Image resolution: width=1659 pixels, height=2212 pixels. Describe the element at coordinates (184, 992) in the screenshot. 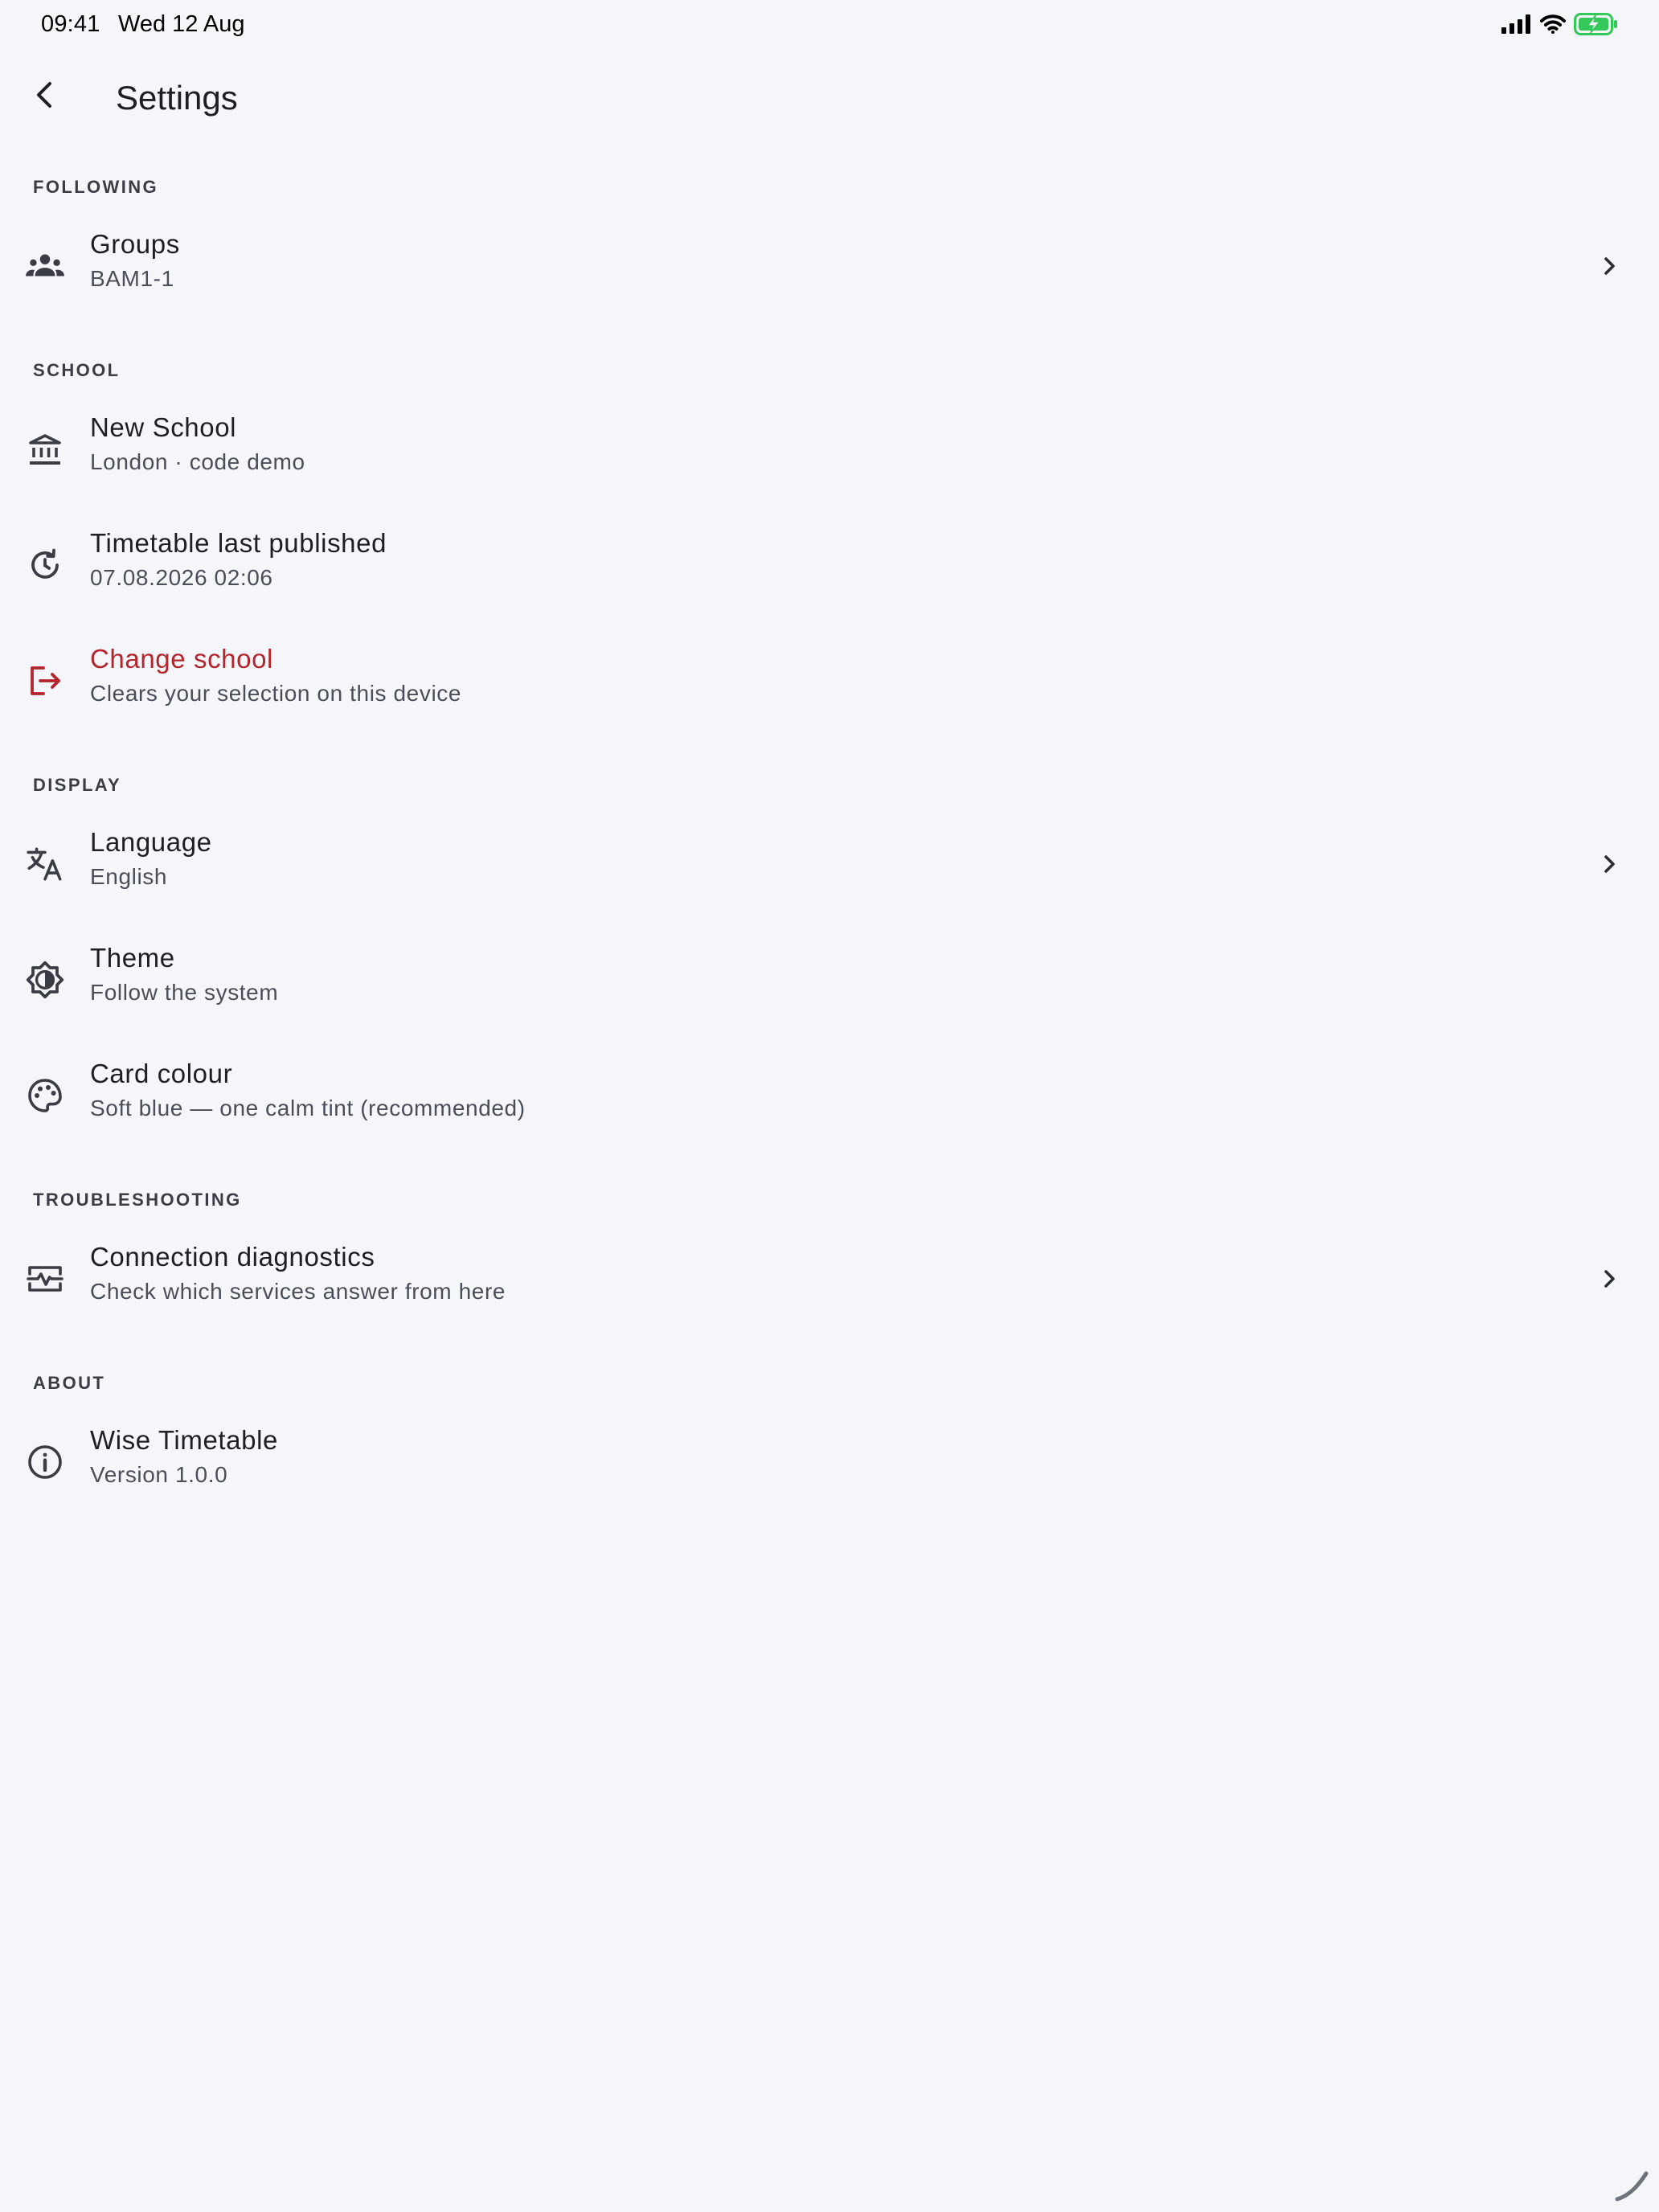

I see `row-subtitle: Follow the system` at that location.